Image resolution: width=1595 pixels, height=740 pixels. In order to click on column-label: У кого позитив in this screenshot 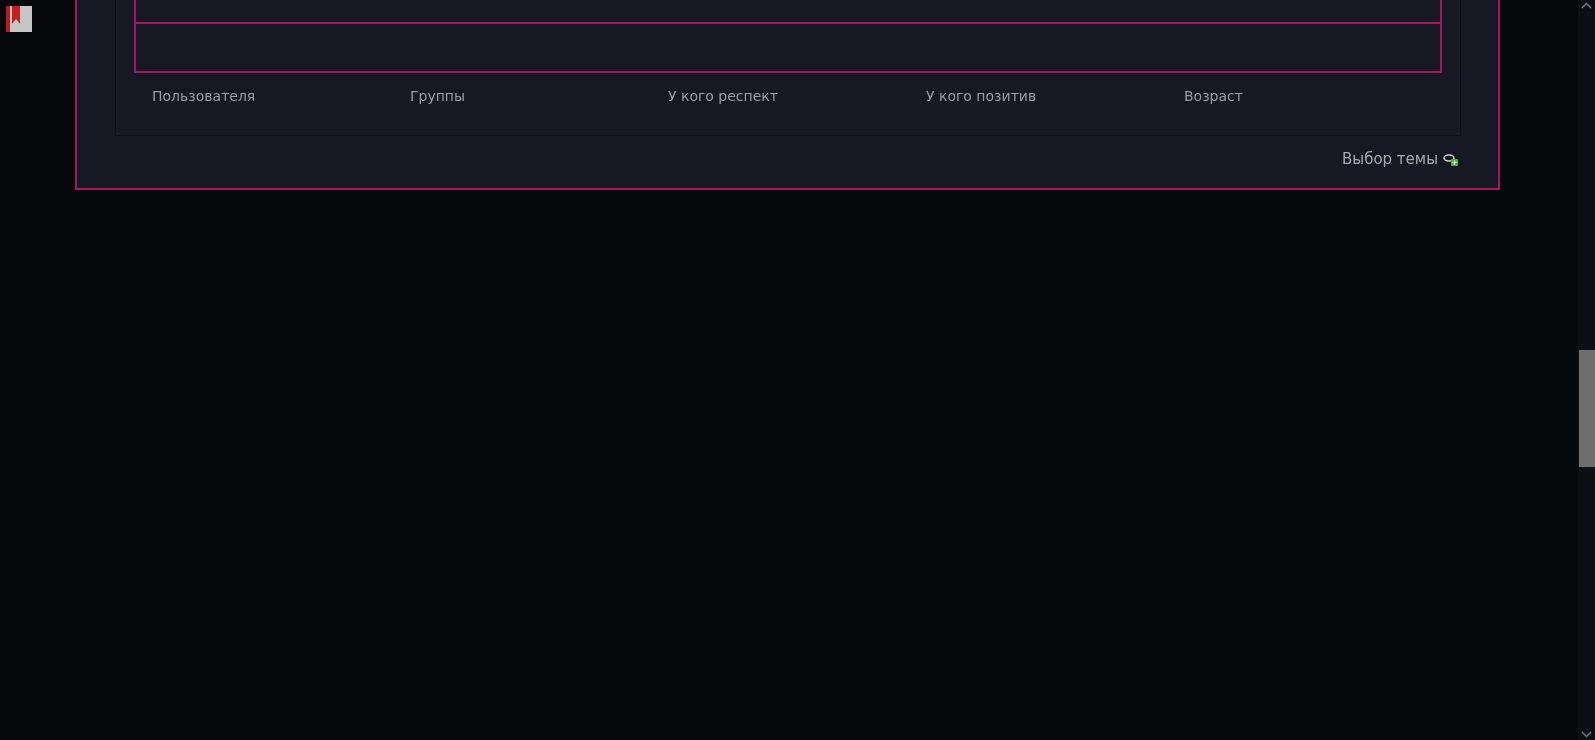, I will do `click(981, 96)`.